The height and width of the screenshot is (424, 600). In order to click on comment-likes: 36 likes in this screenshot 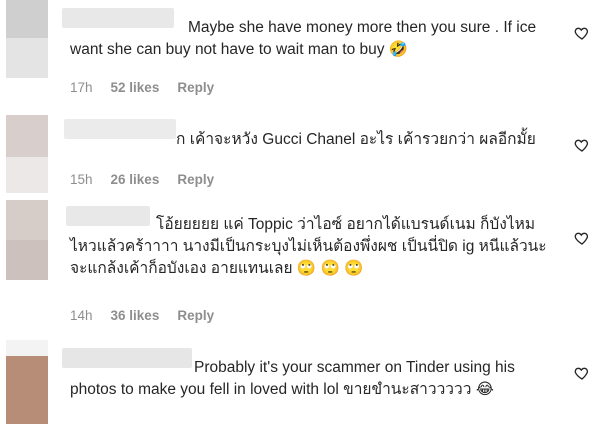, I will do `click(135, 315)`.